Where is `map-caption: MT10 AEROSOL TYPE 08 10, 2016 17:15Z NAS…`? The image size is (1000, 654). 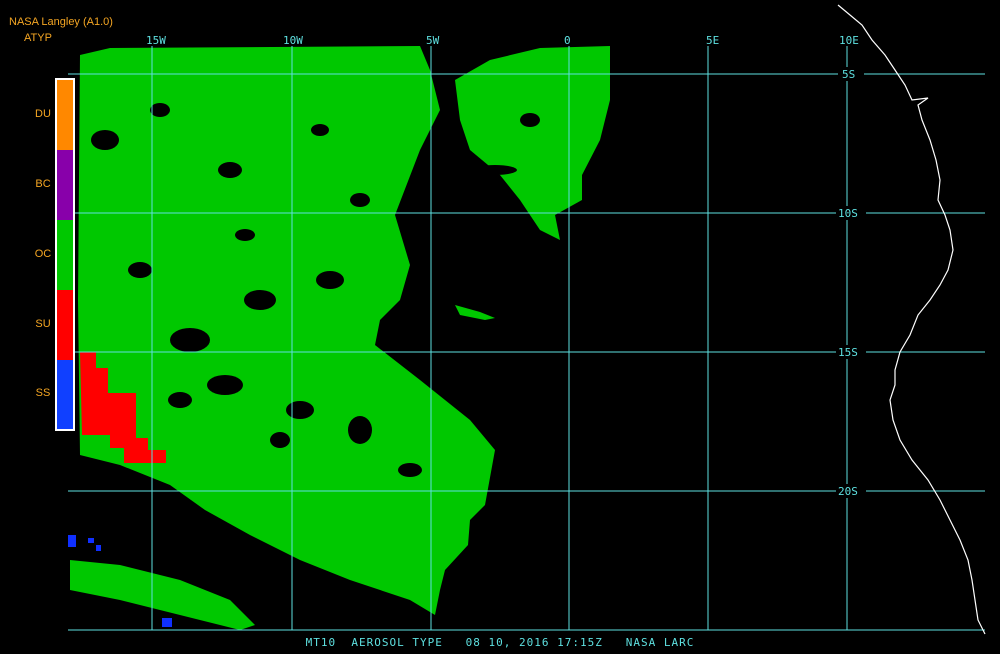
map-caption: MT10 AEROSOL TYPE 08 10, 2016 17:15Z NAS… is located at coordinates (500, 642).